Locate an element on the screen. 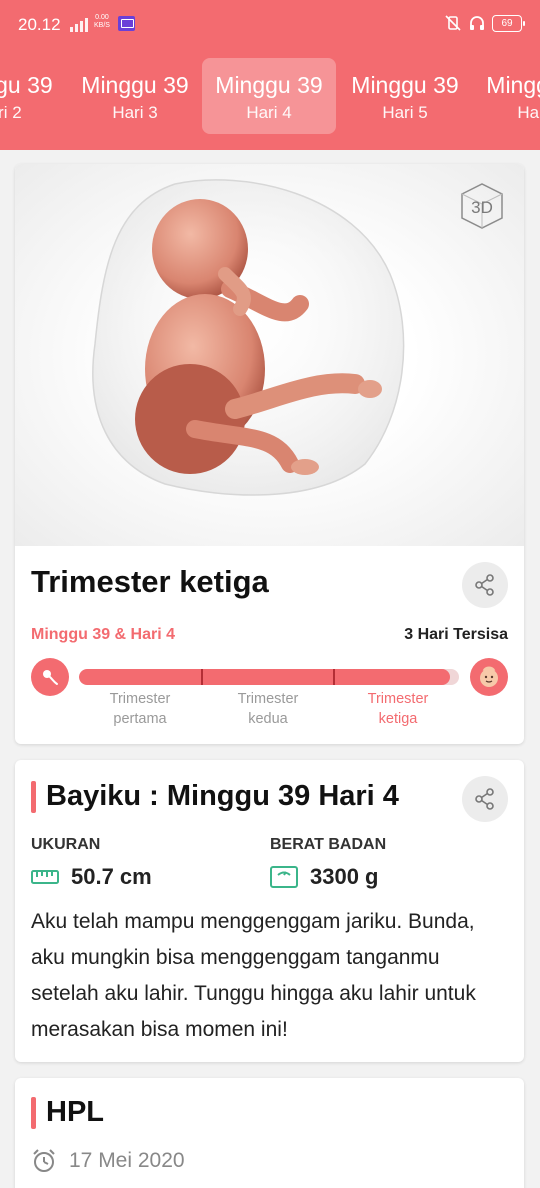 The height and width of the screenshot is (1188, 540). trimester-label-second: Trimester kedua is located at coordinates (268, 709).